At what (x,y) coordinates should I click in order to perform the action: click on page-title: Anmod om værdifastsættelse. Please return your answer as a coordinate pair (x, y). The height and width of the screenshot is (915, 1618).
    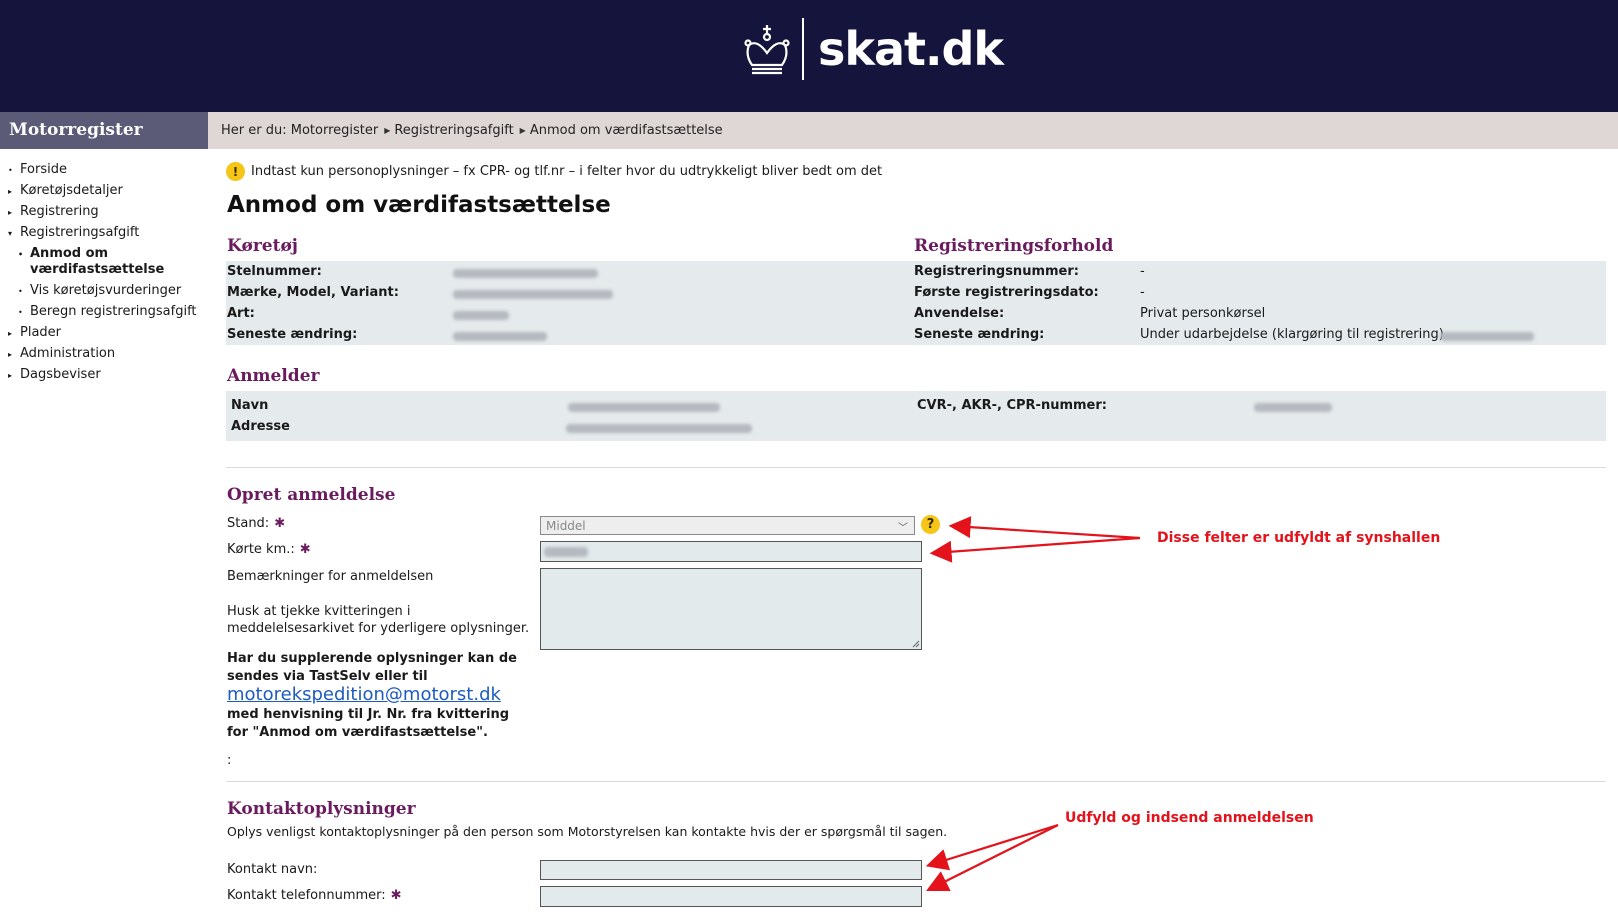
    Looking at the image, I should click on (419, 205).